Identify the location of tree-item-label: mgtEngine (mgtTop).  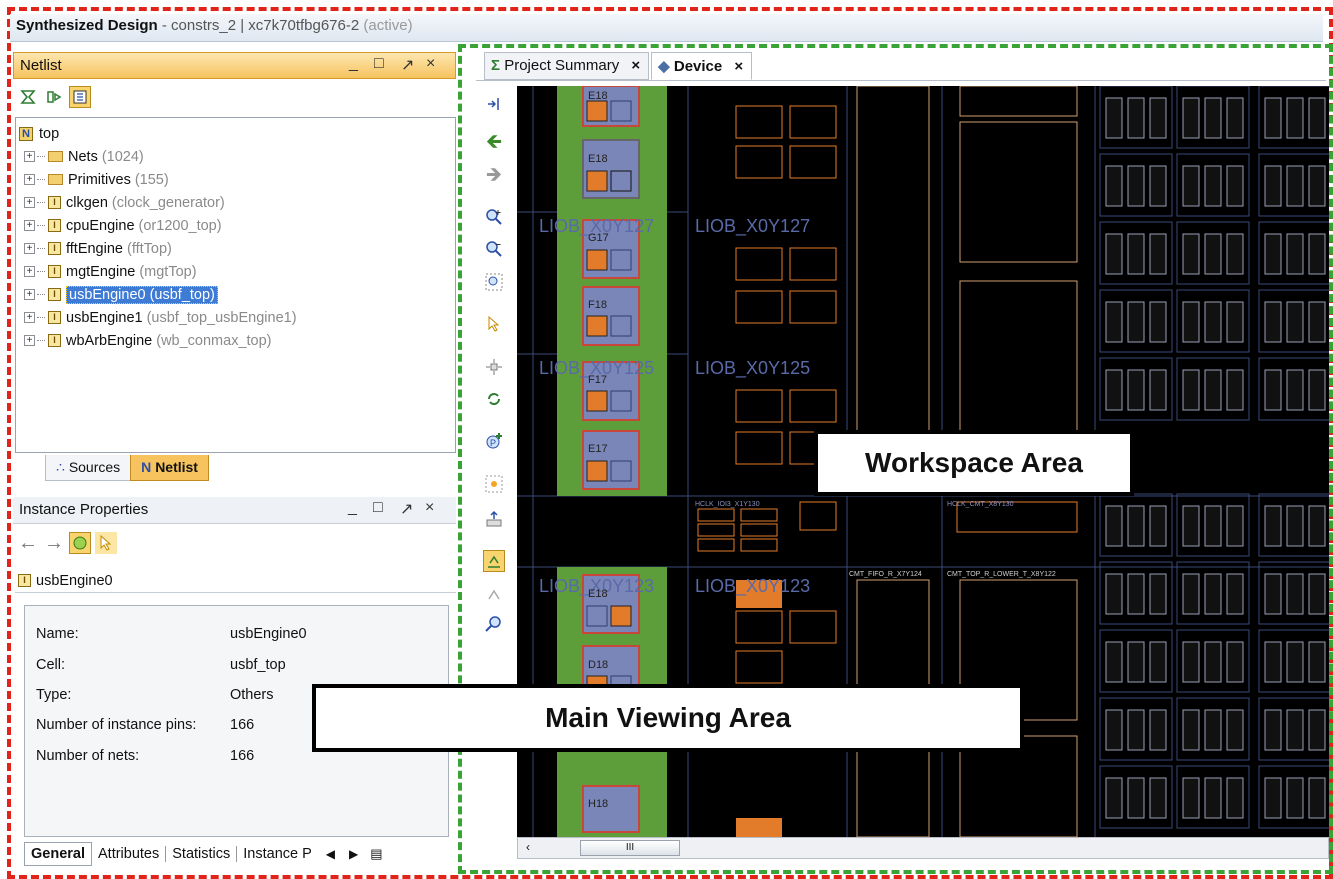
(131, 272).